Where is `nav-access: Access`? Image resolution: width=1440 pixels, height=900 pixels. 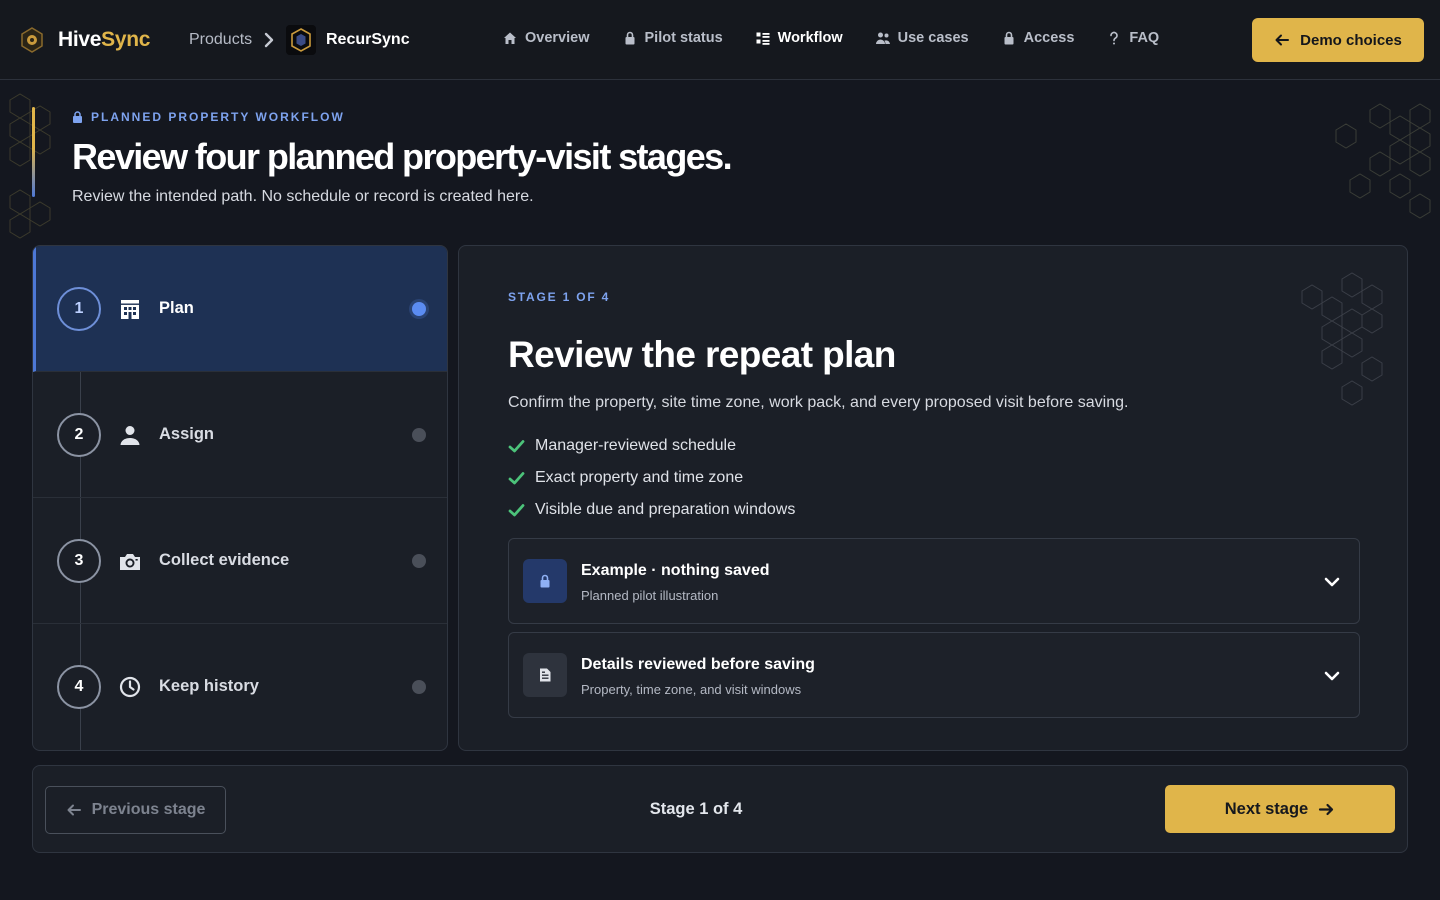
nav-access: Access is located at coordinates (1037, 38).